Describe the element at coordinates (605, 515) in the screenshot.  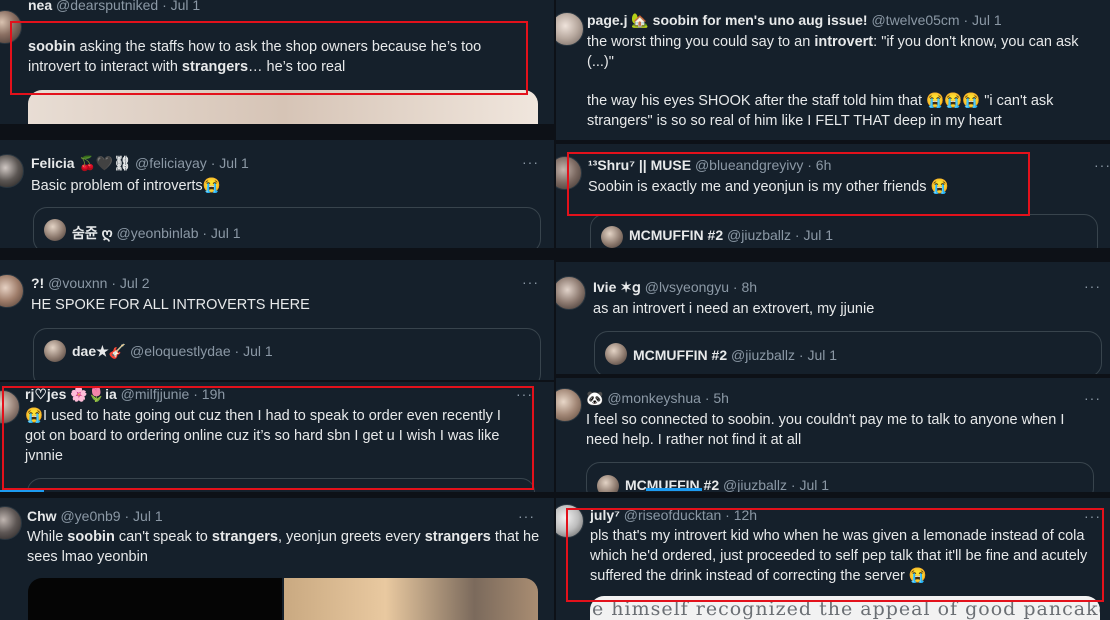
I see `author-name: july⁷` at that location.